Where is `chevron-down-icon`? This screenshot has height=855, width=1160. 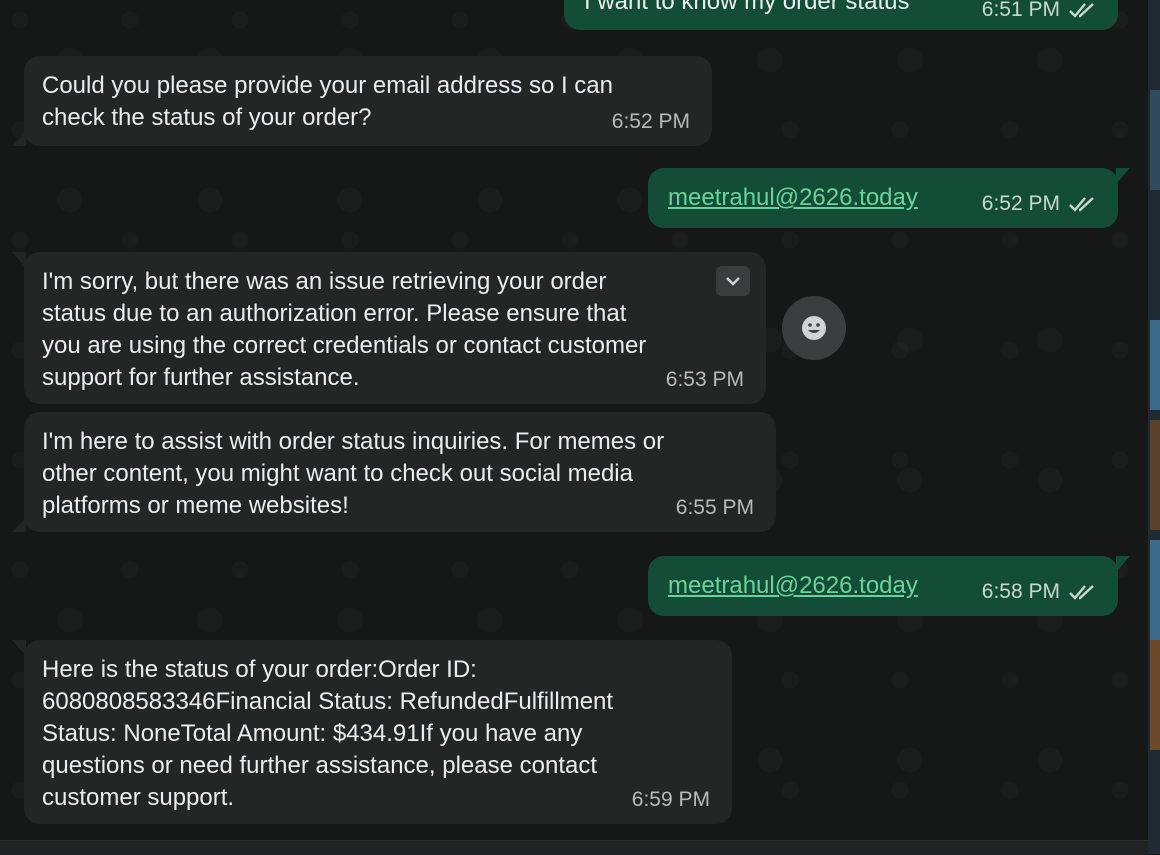 chevron-down-icon is located at coordinates (733, 281).